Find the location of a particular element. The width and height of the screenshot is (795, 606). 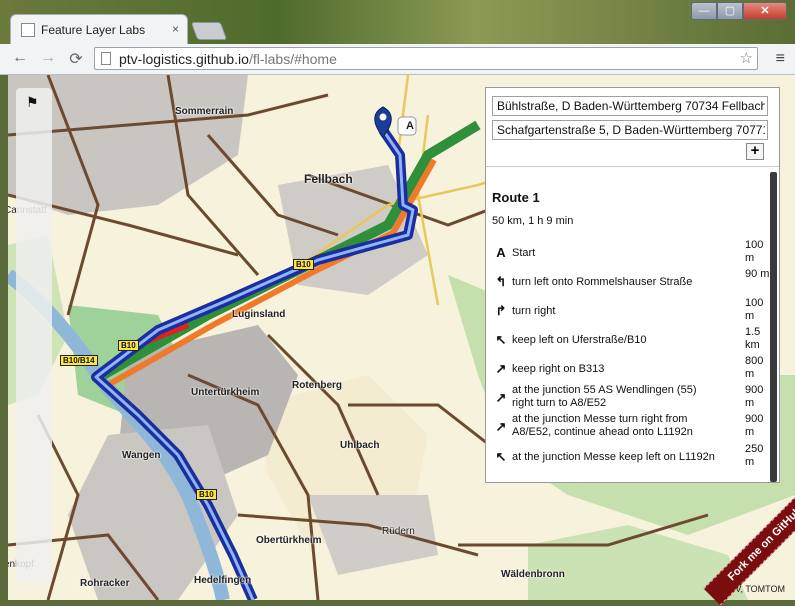

forward-button: → is located at coordinates (48, 58).